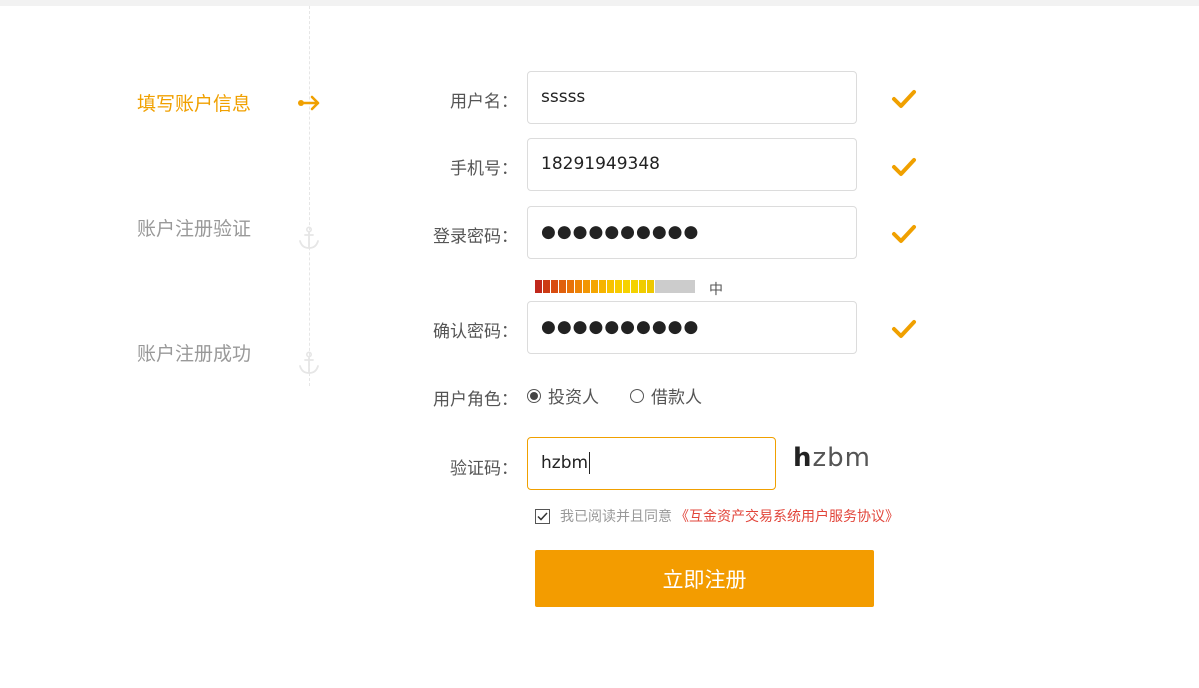  I want to click on step-fill-account-info: 填写账户信息, so click(194, 104).